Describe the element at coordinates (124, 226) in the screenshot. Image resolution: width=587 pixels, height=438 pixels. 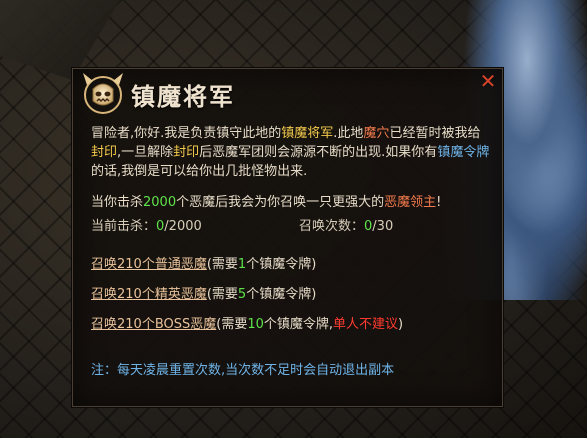
I see `kill-count-label: 当前击杀：` at that location.